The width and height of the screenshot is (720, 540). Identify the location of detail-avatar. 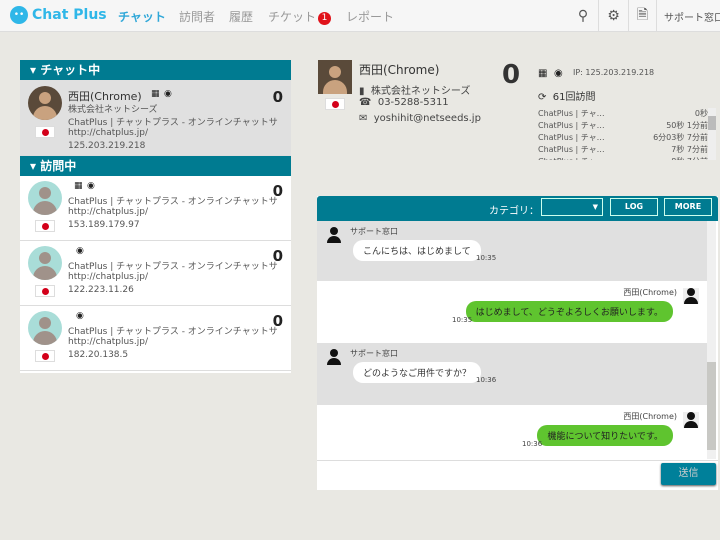
(335, 77).